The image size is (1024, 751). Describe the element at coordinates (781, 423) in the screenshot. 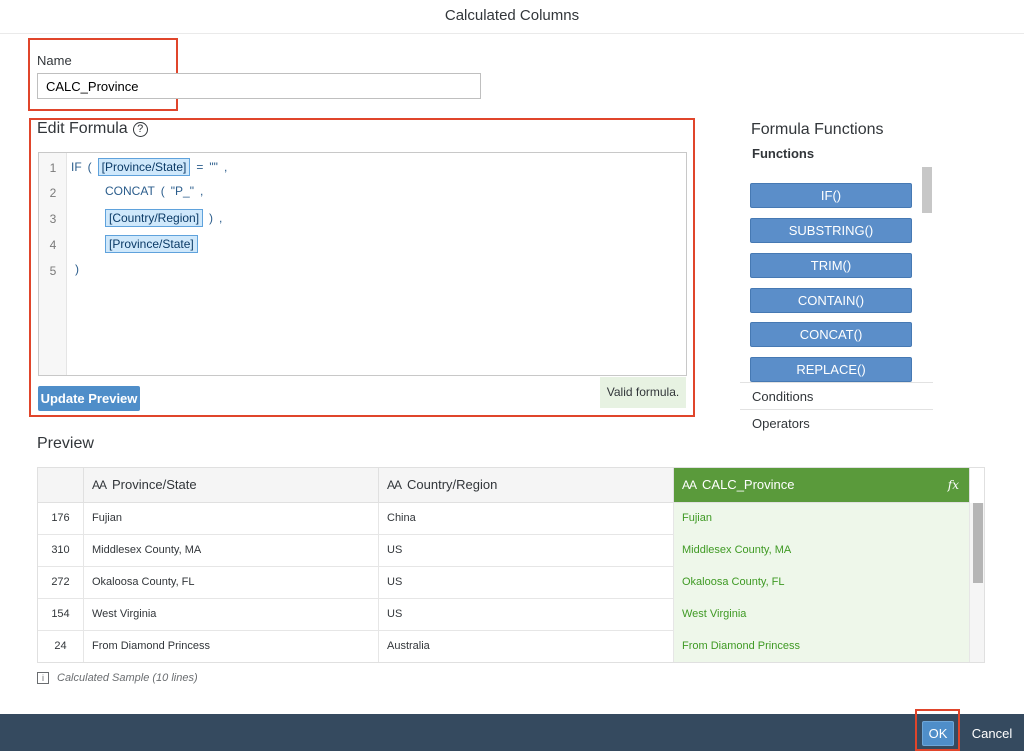

I see `operators-section: Operators` at that location.